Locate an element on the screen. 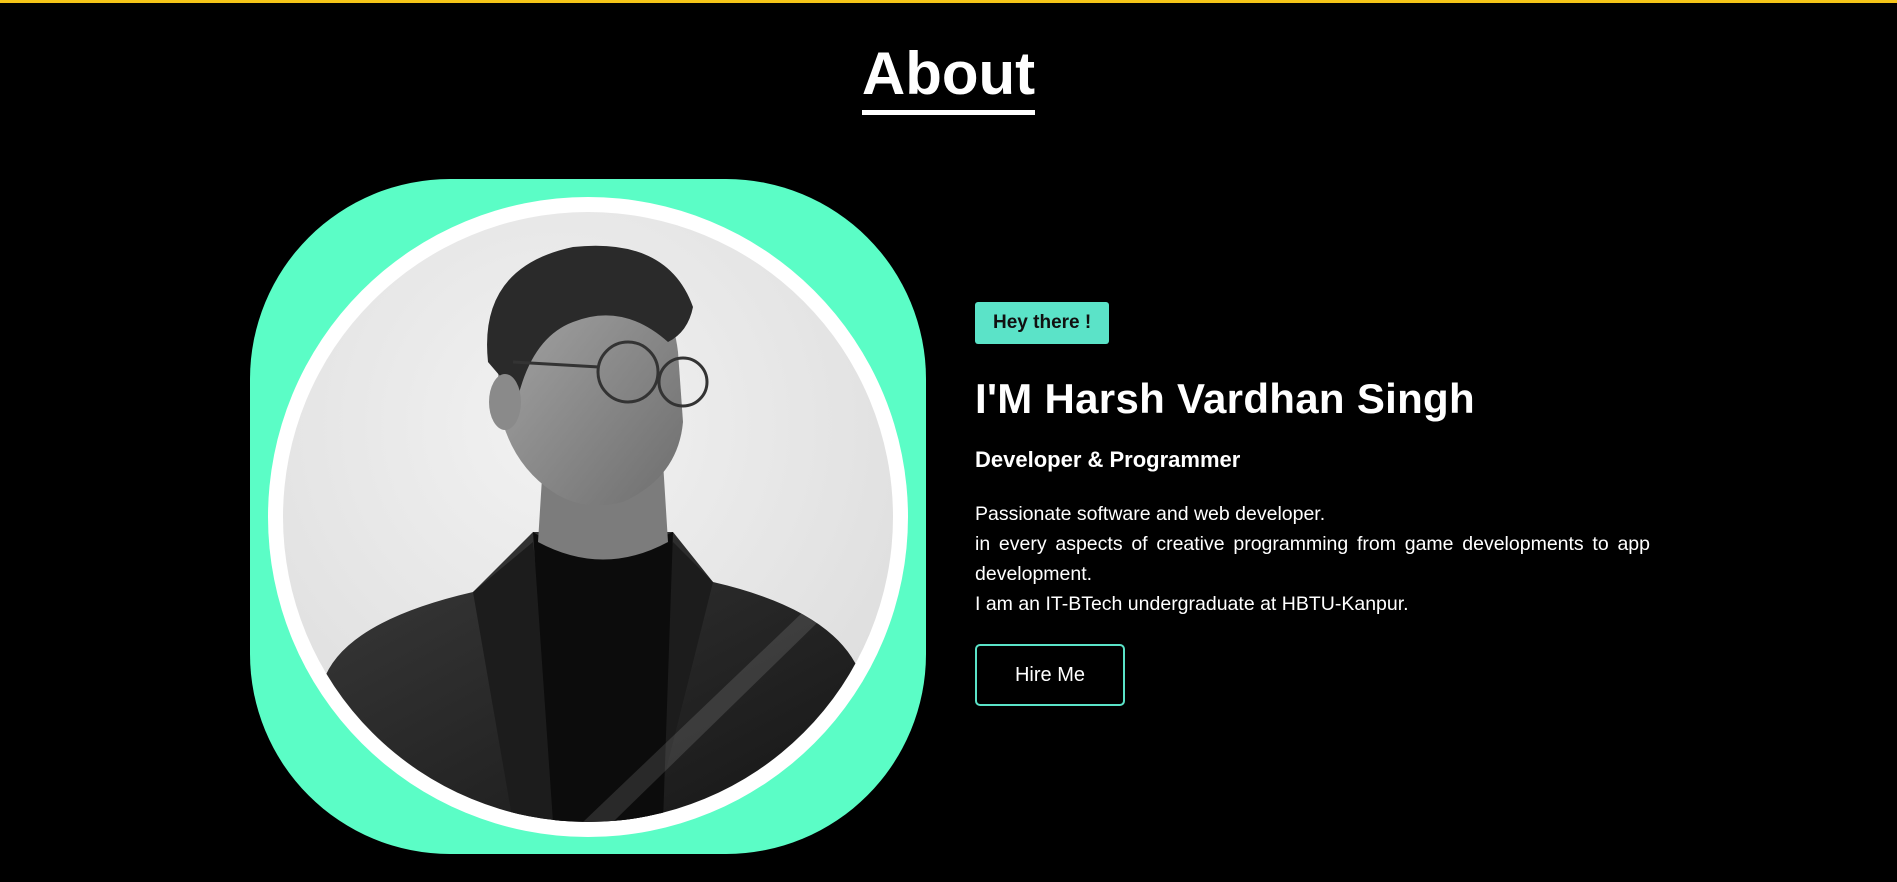  person-role: Developer & Programmer is located at coordinates (1108, 459).